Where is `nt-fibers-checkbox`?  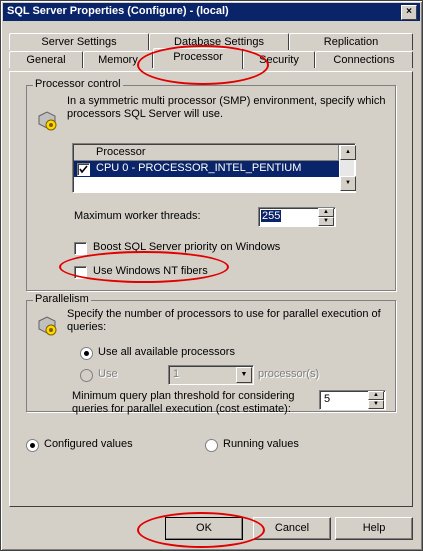 nt-fibers-checkbox is located at coordinates (80, 272).